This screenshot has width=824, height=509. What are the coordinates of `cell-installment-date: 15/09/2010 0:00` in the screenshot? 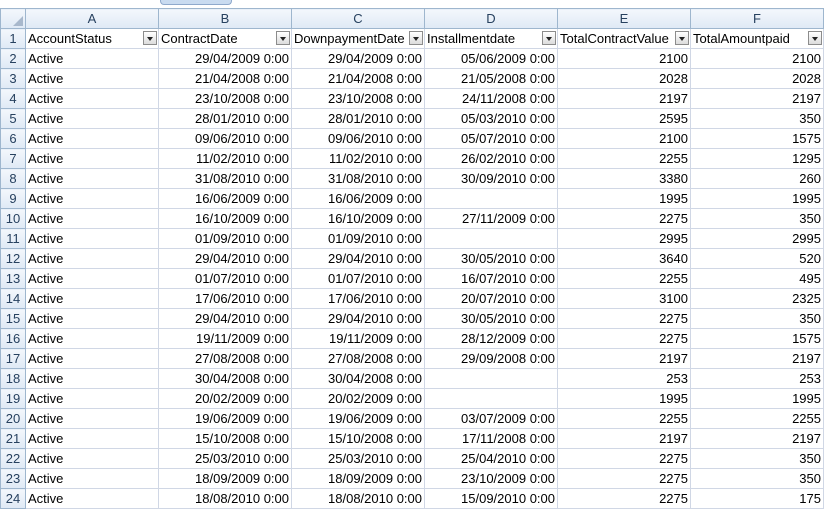 It's located at (491, 498).